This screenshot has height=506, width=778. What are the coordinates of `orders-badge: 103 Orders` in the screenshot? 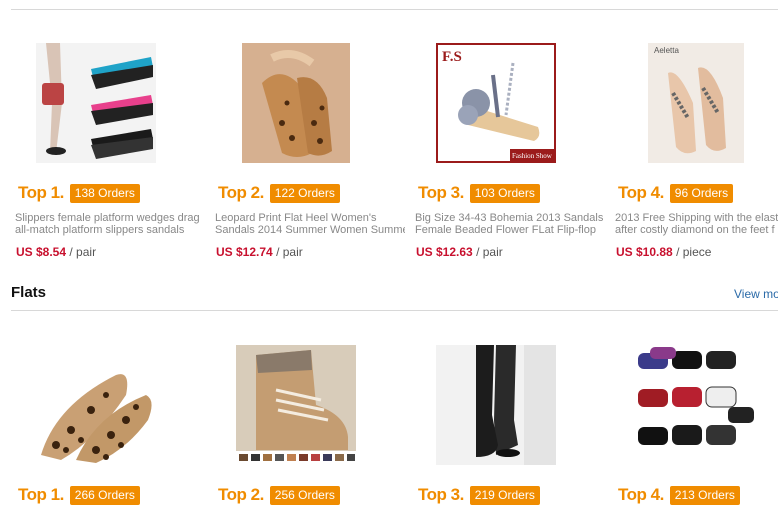 It's located at (504, 193).